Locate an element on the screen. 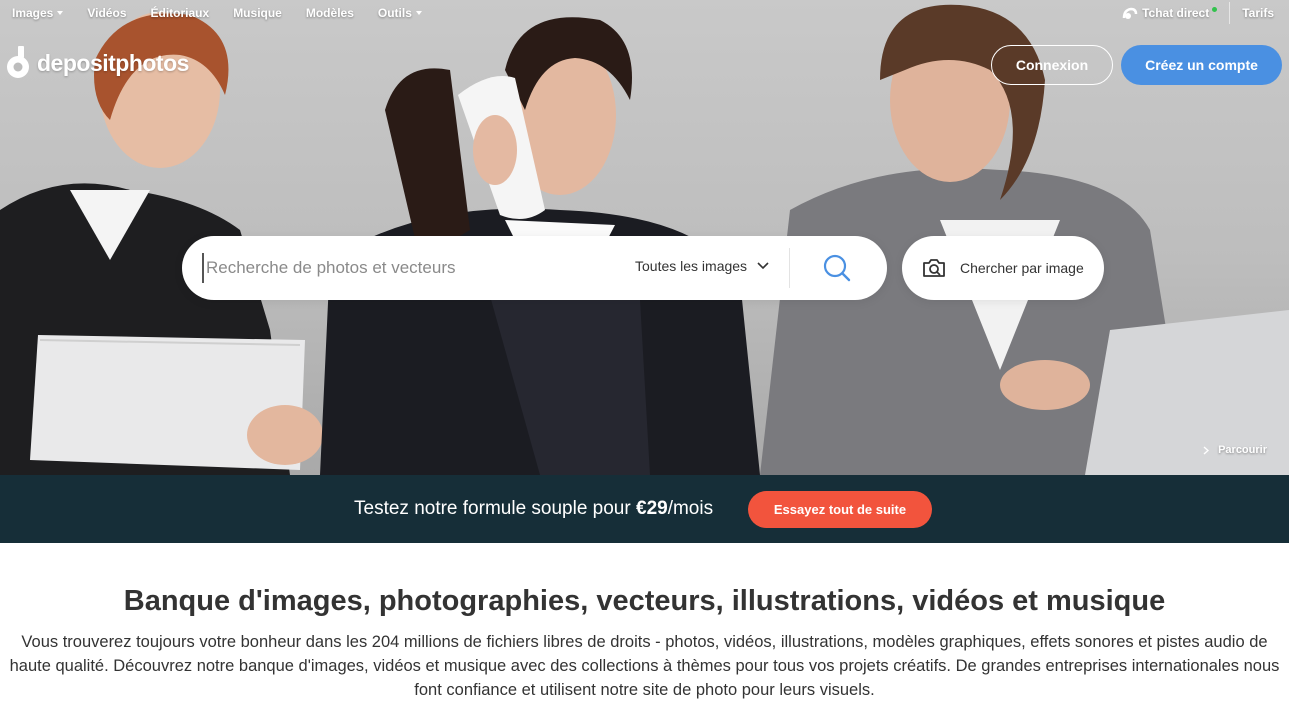  logo-text: depositphotos is located at coordinates (113, 62).